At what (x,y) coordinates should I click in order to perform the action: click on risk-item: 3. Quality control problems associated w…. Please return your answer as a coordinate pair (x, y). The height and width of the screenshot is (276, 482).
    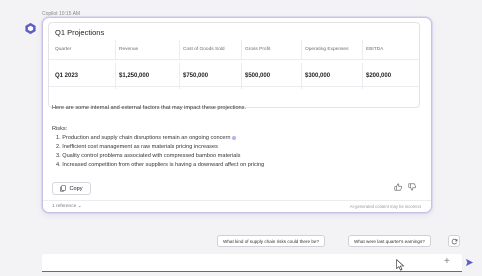
    Looking at the image, I should click on (148, 156).